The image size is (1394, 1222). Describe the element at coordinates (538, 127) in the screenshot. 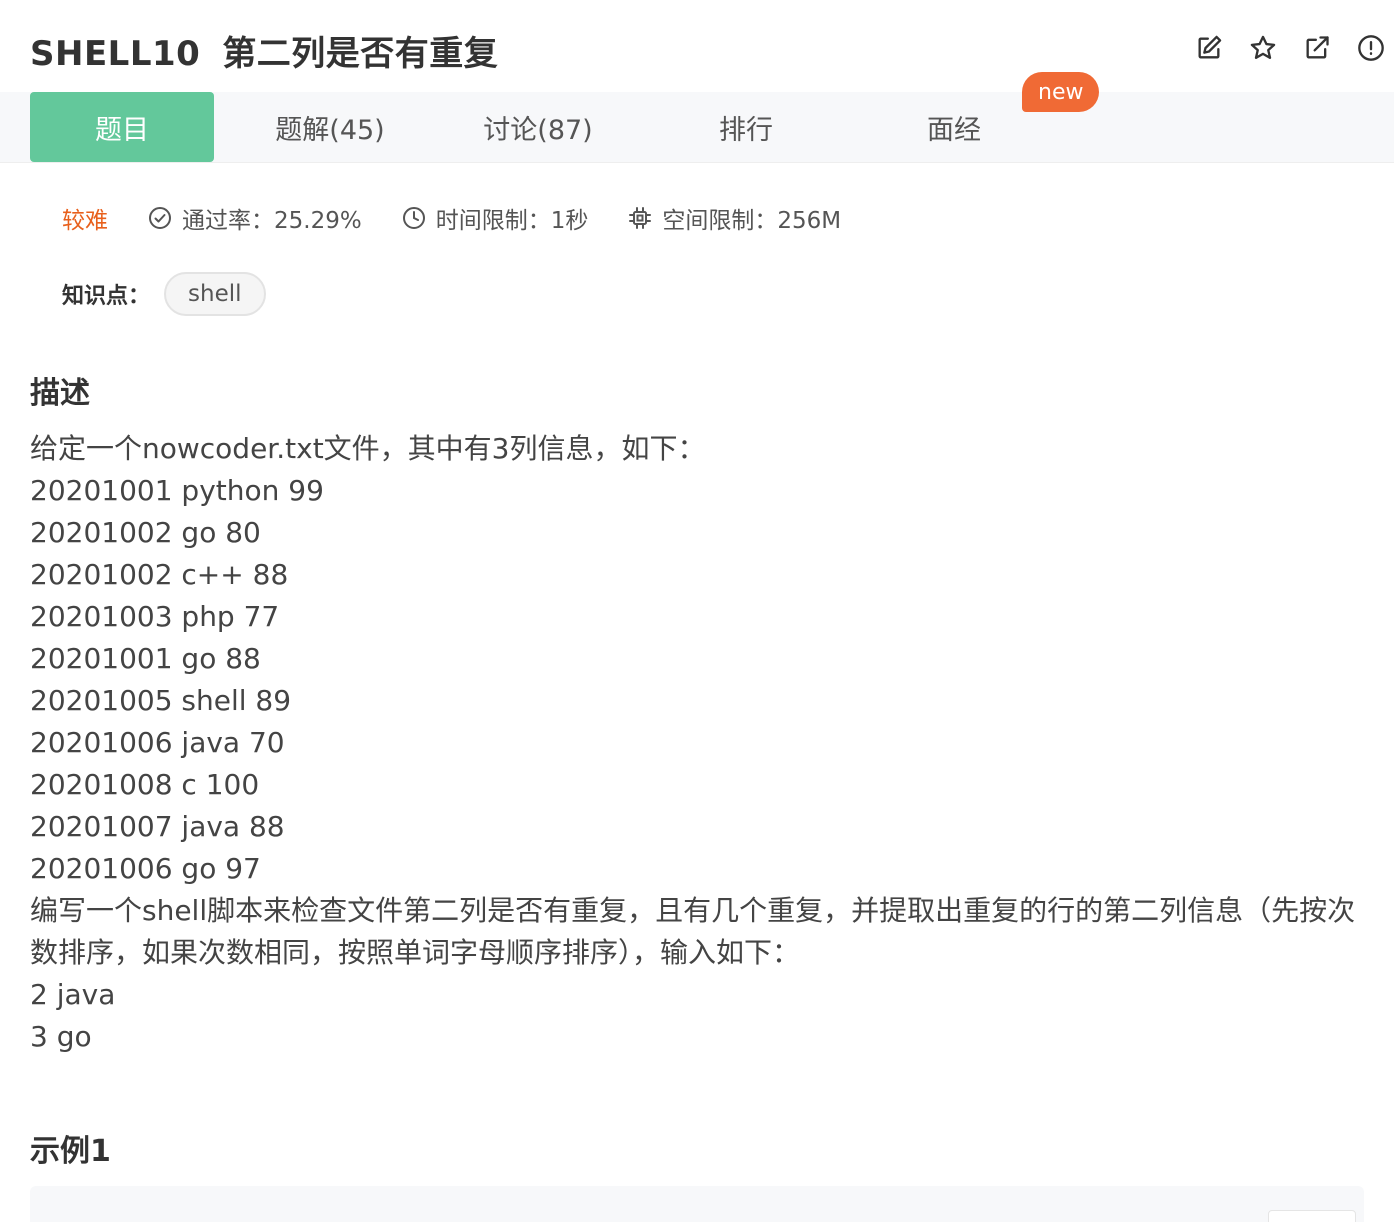

I see `tab-discussion: 讨论(87)` at that location.